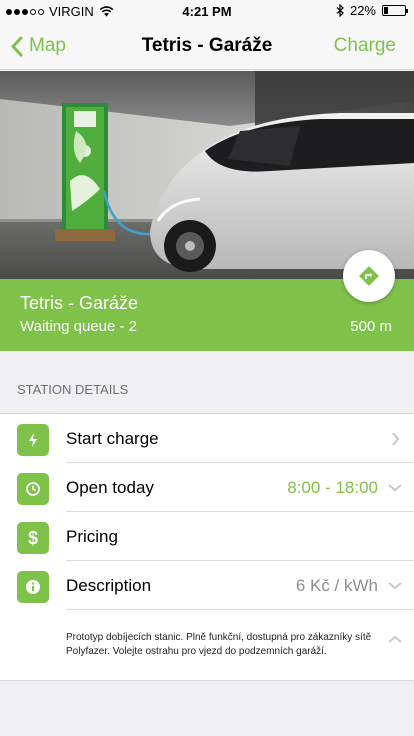 The height and width of the screenshot is (736, 414). Describe the element at coordinates (395, 10) in the screenshot. I see `battery-icon` at that location.